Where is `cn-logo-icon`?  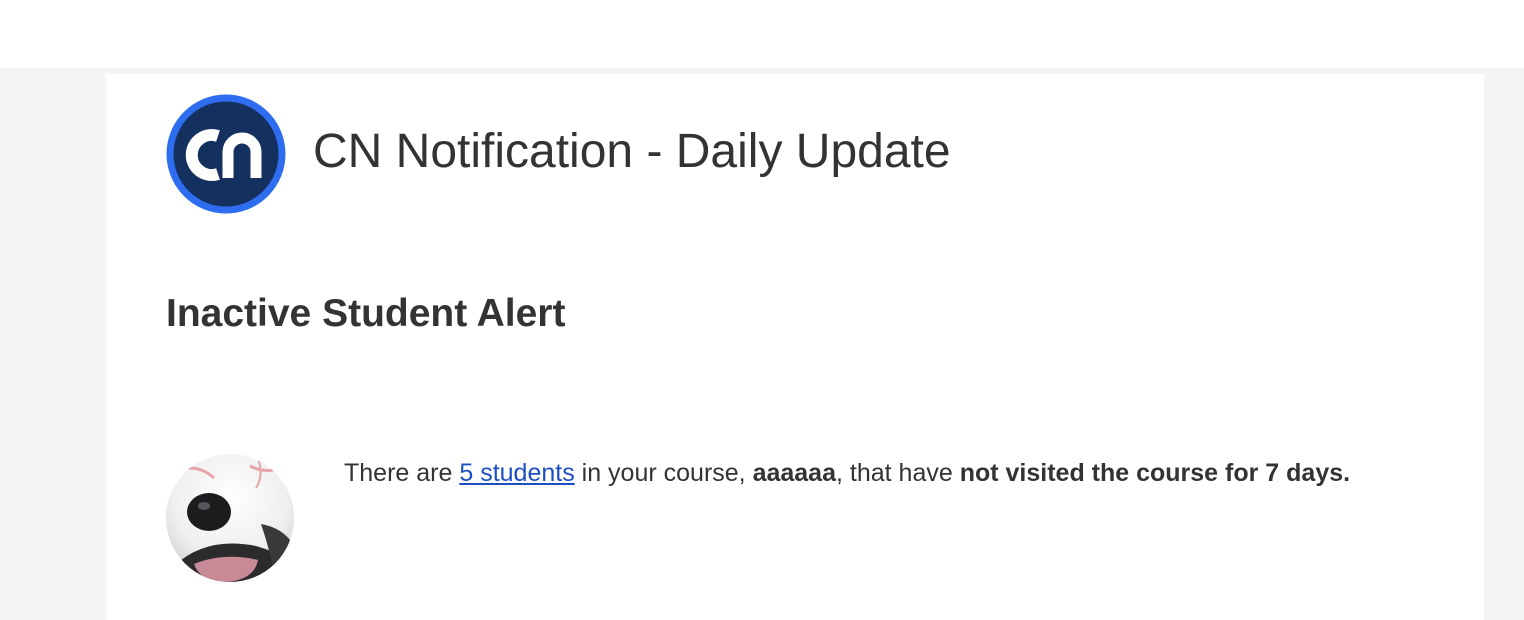 cn-logo-icon is located at coordinates (226, 154).